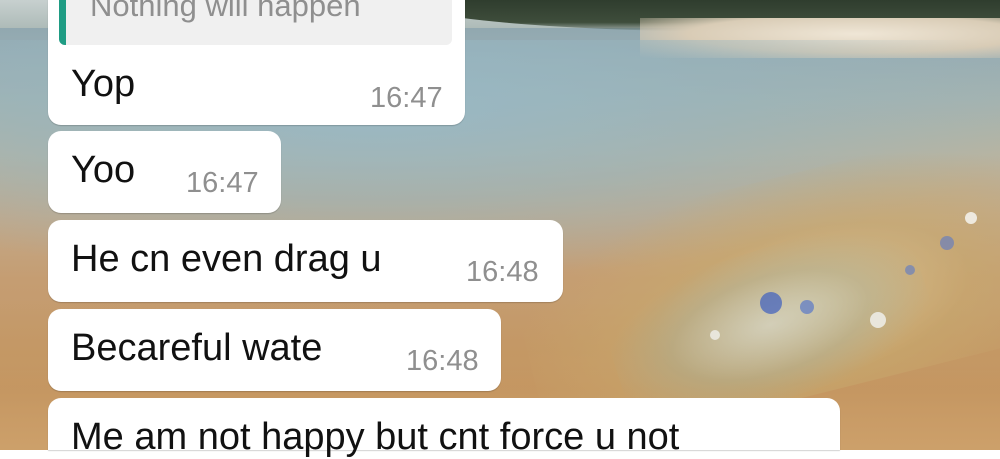 The image size is (1000, 459). I want to click on quote-accent-bar, so click(62, 22).